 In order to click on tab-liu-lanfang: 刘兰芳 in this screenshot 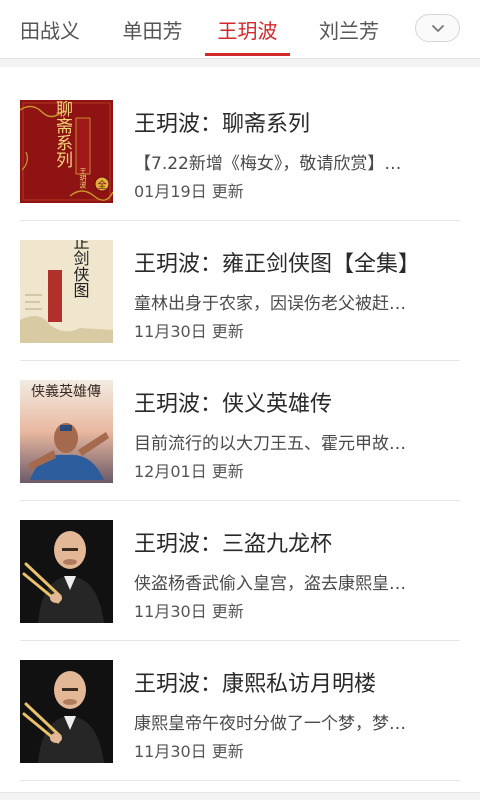, I will do `click(349, 29)`.